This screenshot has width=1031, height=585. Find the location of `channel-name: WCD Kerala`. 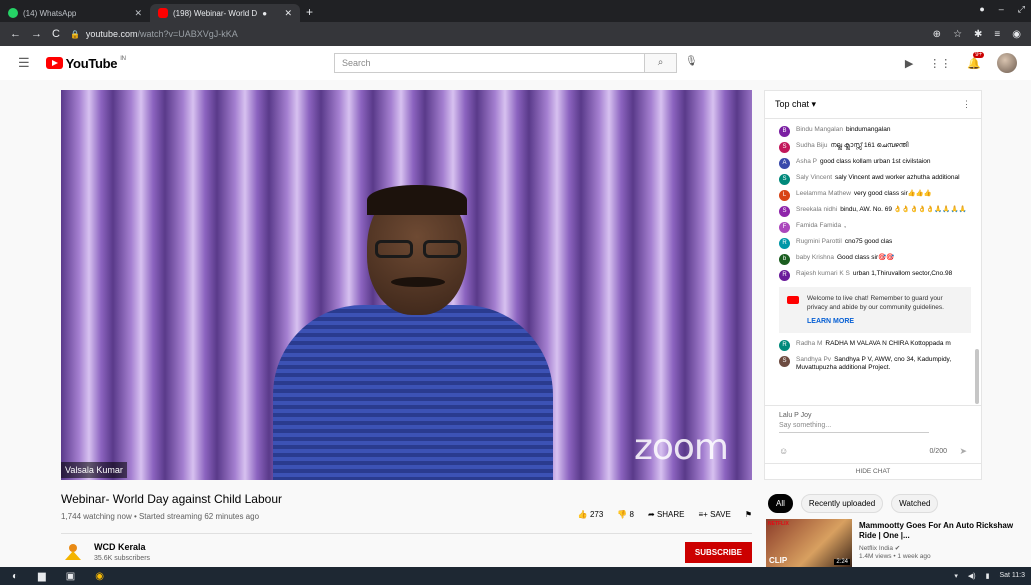

channel-name: WCD Kerala is located at coordinates (120, 547).